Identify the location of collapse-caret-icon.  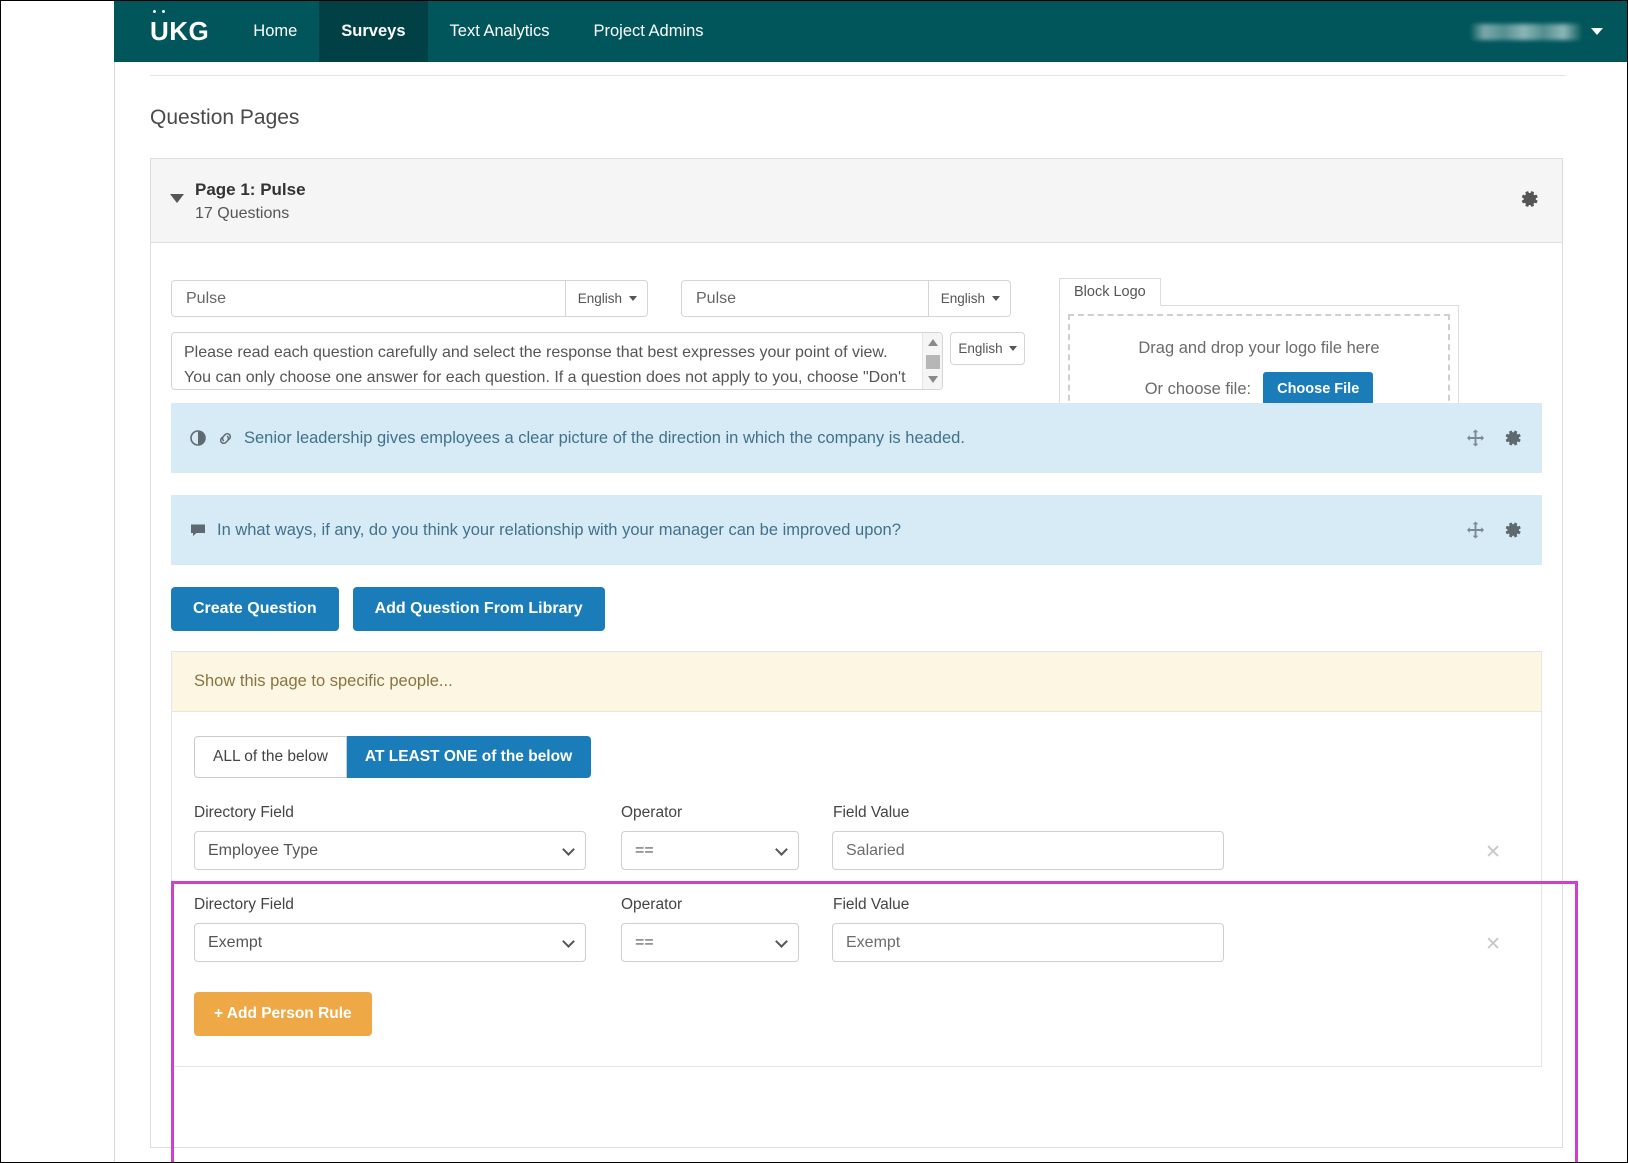
(177, 198).